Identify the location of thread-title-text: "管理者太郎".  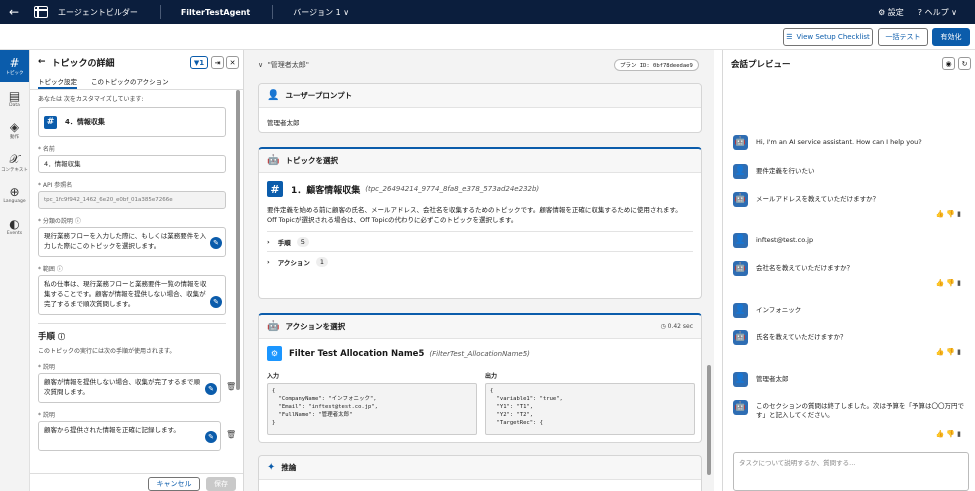
(288, 65).